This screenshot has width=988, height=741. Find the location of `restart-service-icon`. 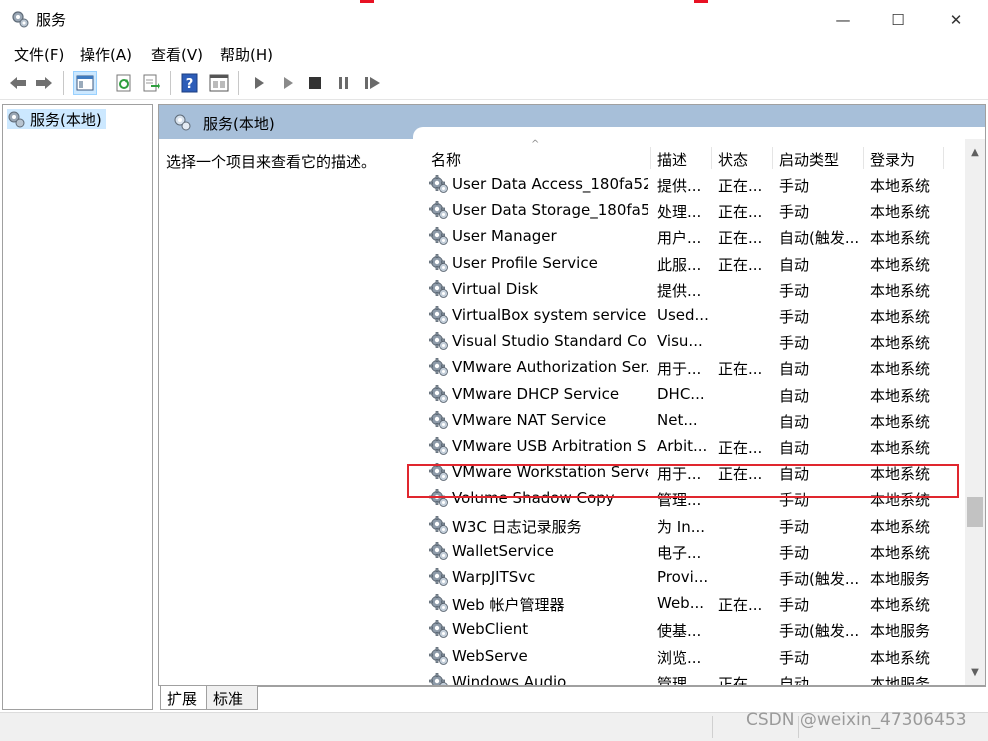

restart-service-icon is located at coordinates (373, 83).